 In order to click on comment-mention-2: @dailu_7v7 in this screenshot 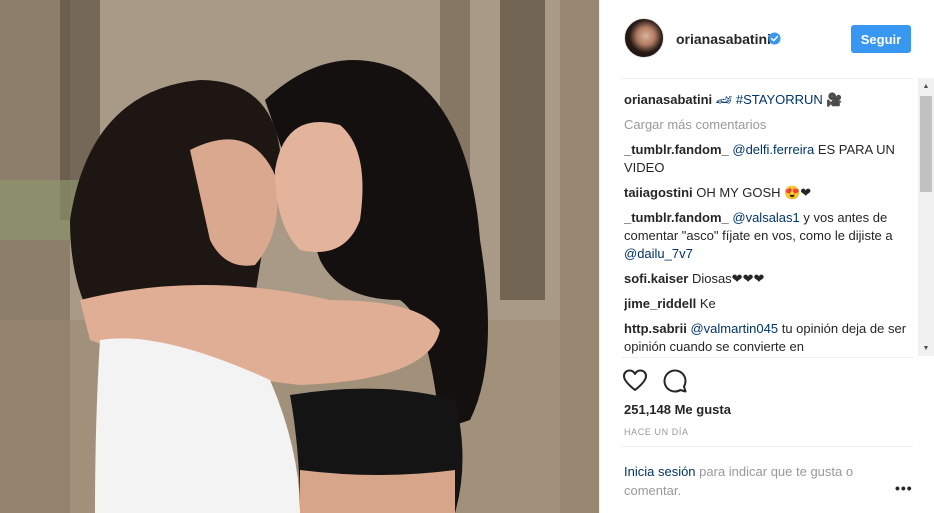, I will do `click(658, 253)`.